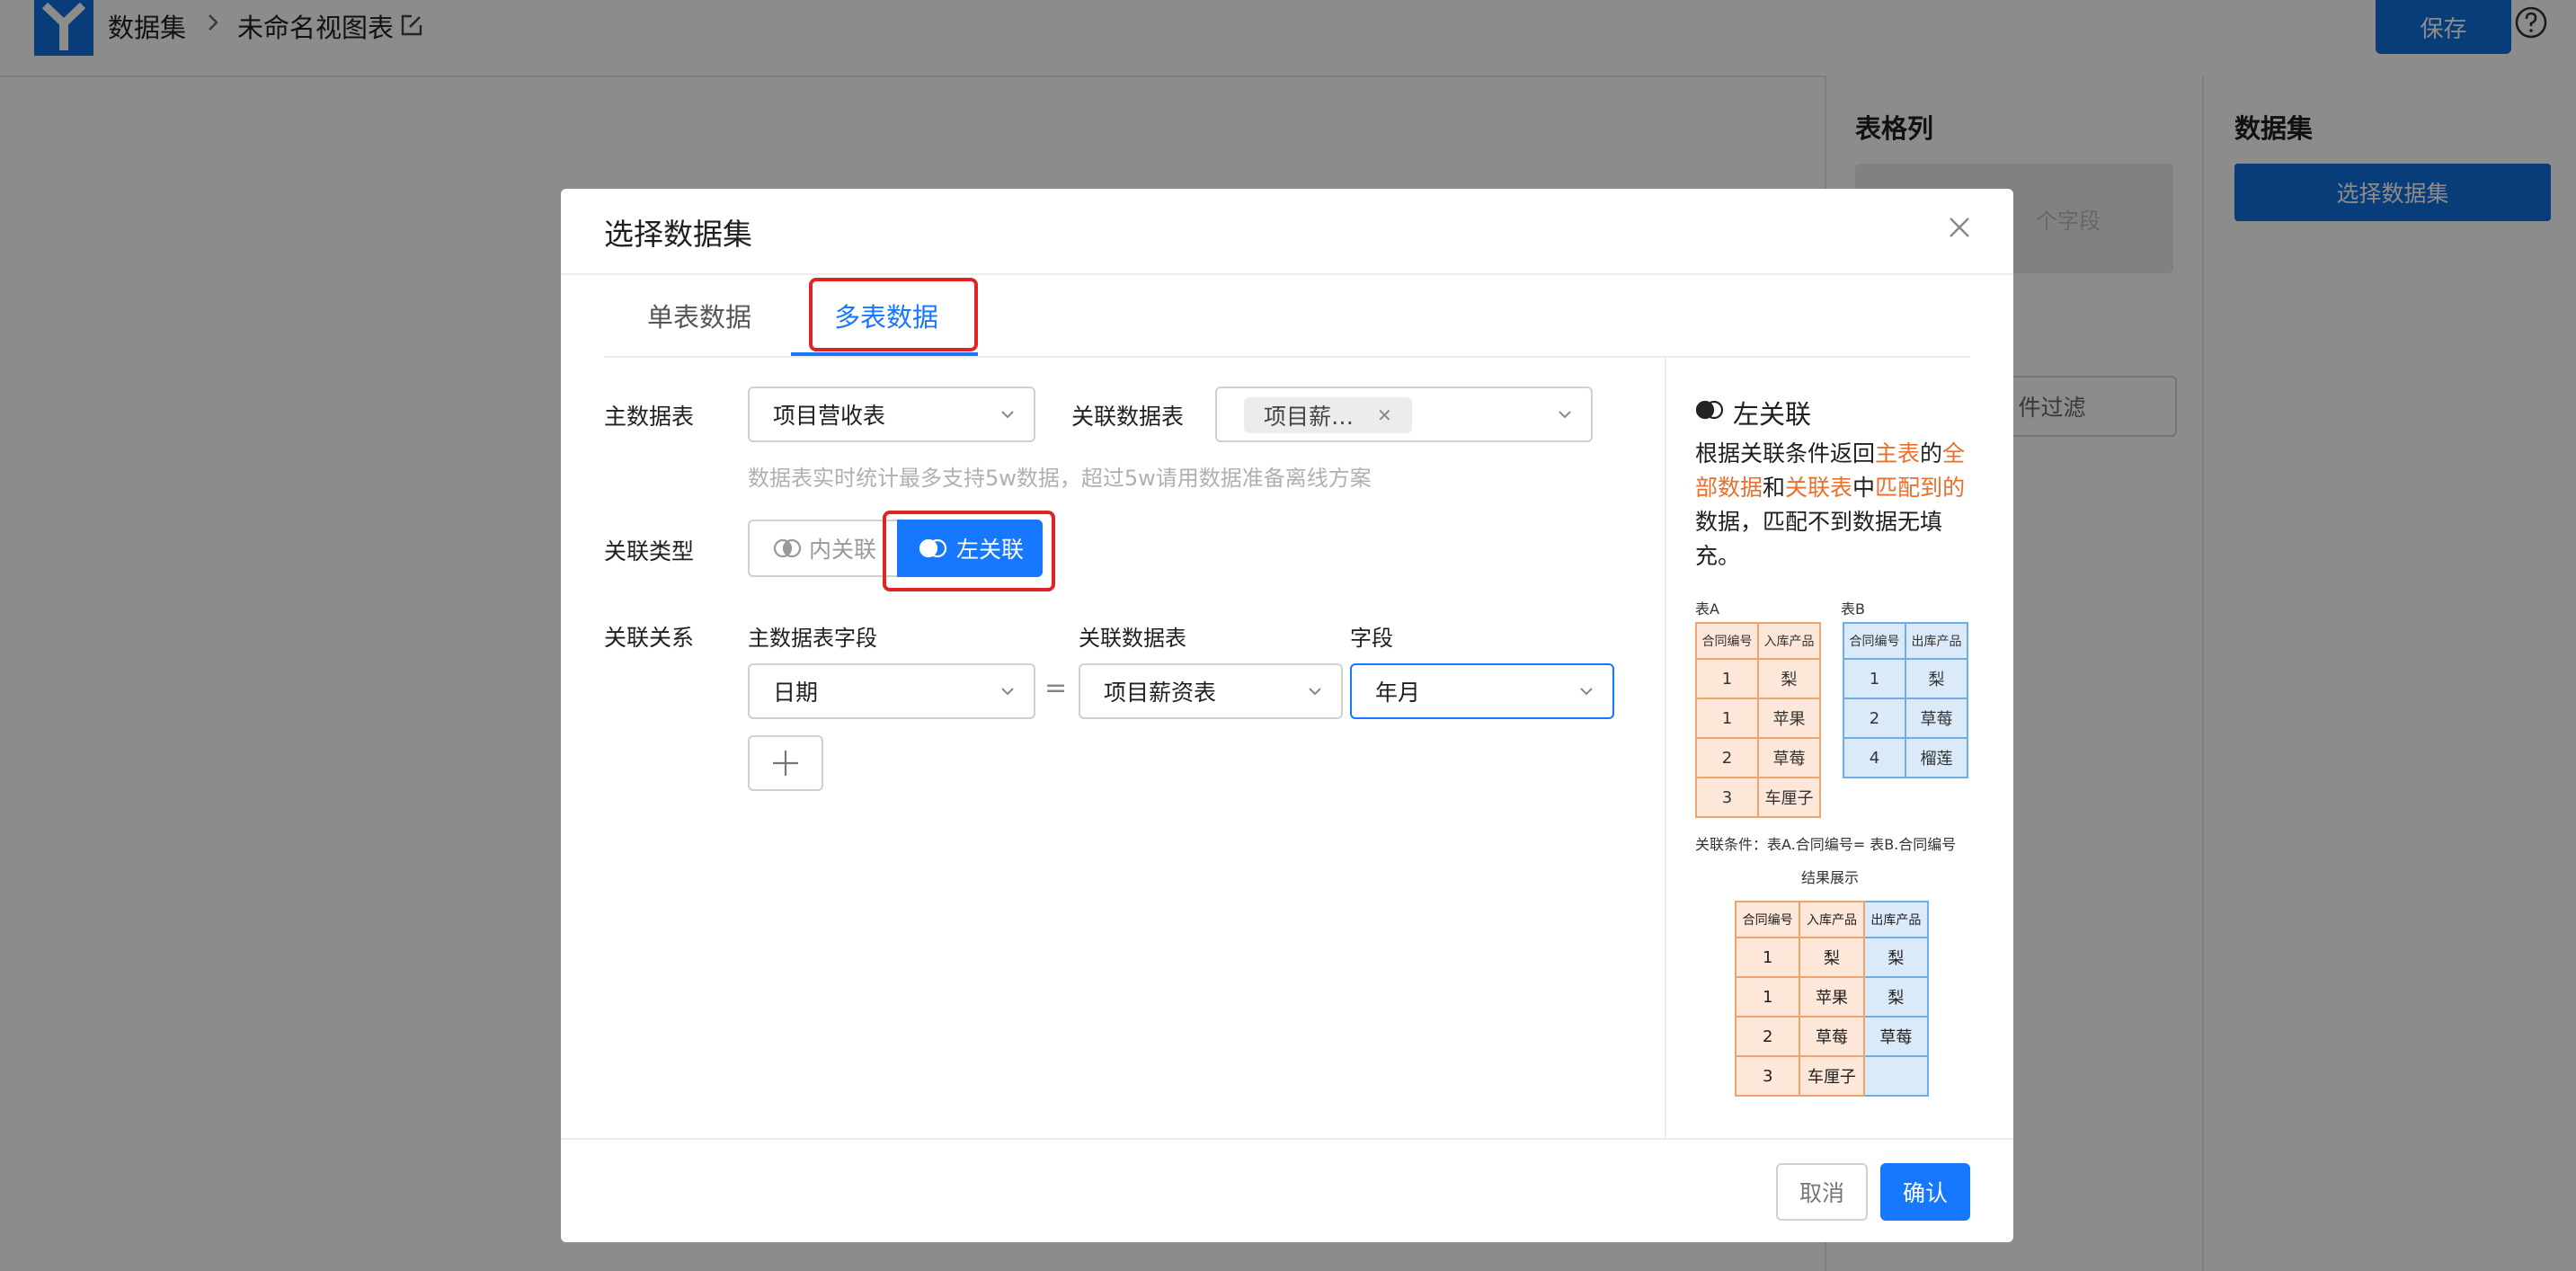 Image resolution: width=2576 pixels, height=1271 pixels. What do you see at coordinates (1830, 877) in the screenshot?
I see `result-caption: 结果展示` at bounding box center [1830, 877].